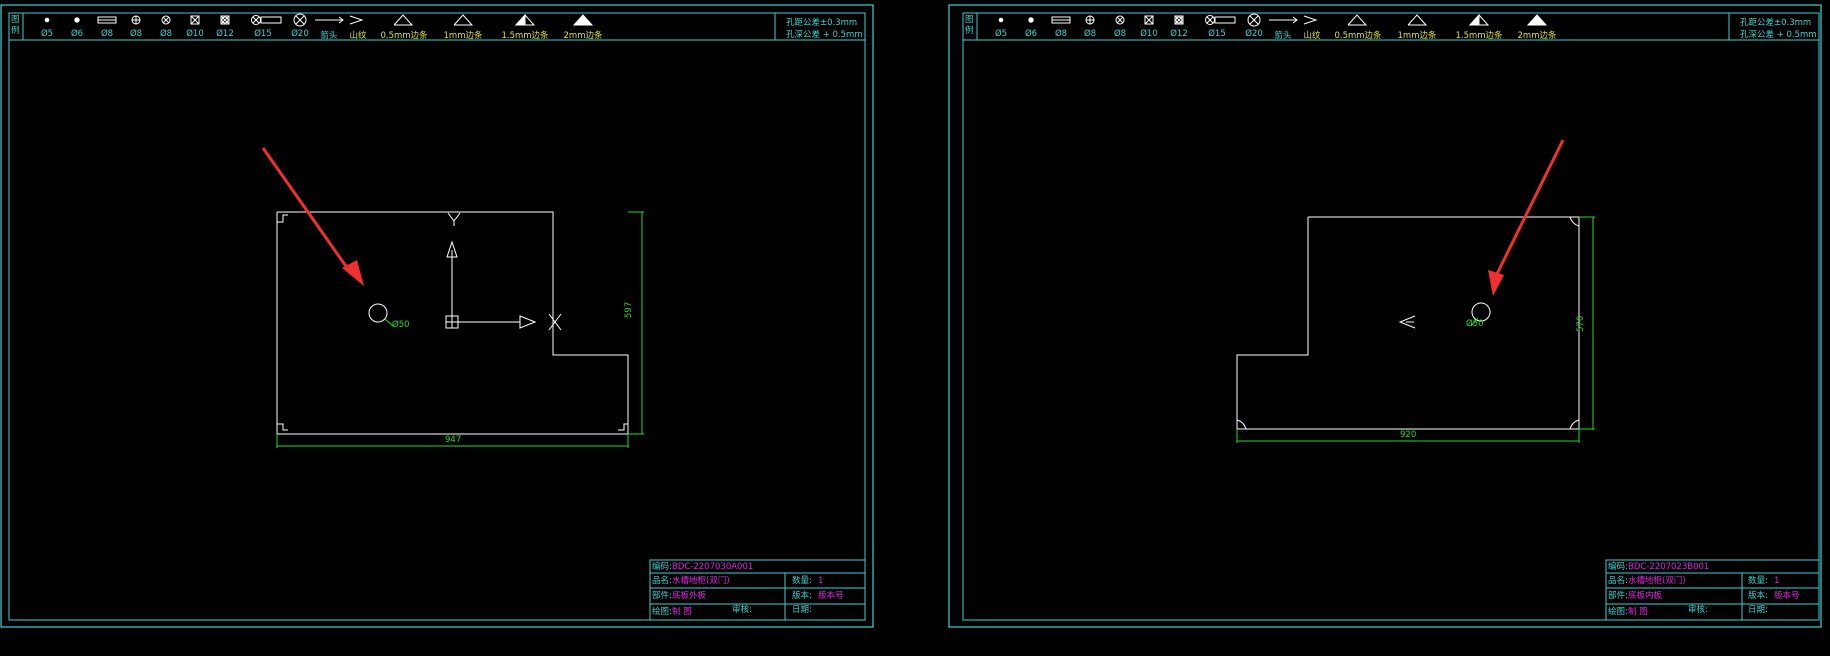 Image resolution: width=1830 pixels, height=656 pixels. What do you see at coordinates (1669, 567) in the screenshot?
I see `tb-code-value: BDC-2207023B001` at bounding box center [1669, 567].